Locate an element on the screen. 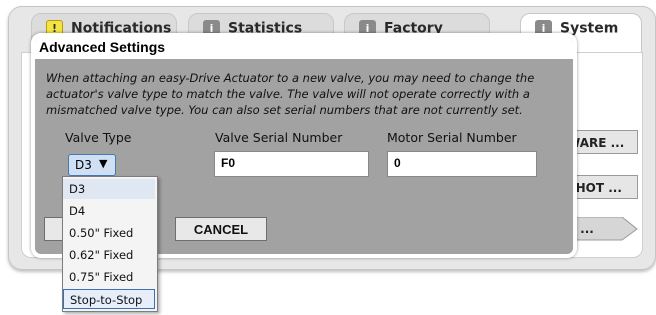  dialog-title: Advanced Settings is located at coordinates (102, 47).